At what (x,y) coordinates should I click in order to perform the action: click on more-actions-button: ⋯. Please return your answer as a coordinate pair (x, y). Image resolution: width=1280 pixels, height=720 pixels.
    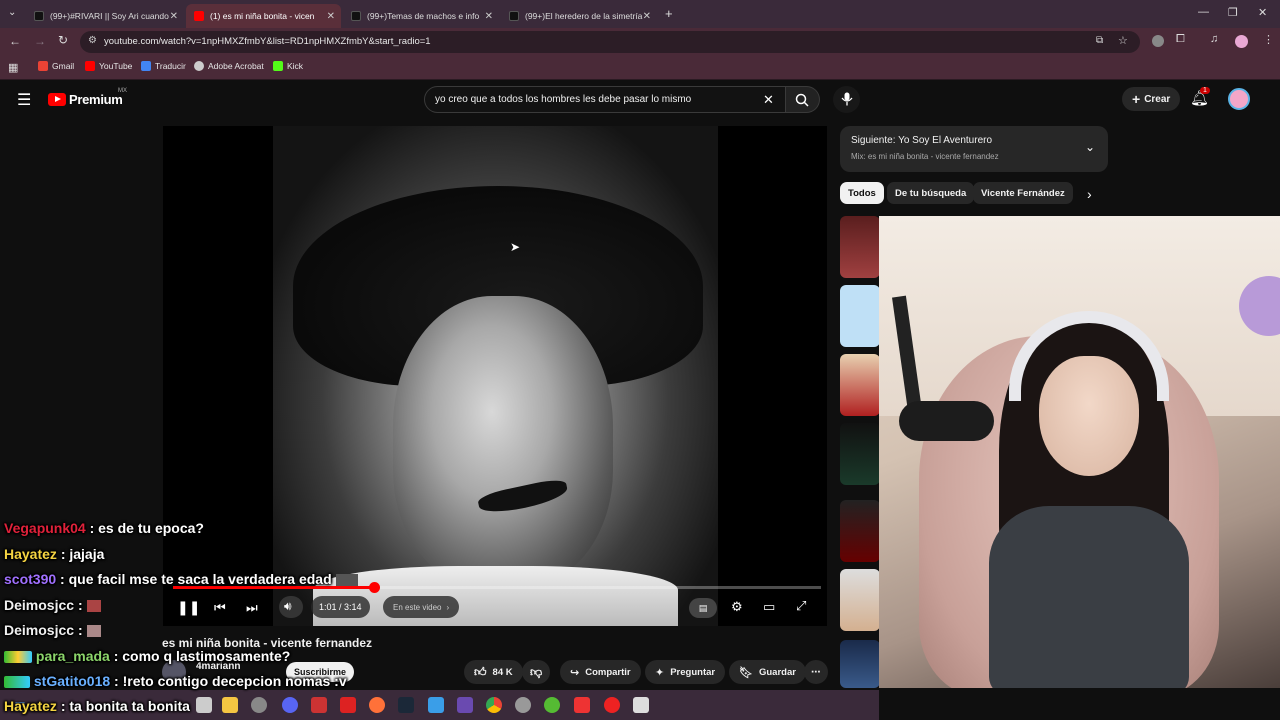
    Looking at the image, I should click on (816, 672).